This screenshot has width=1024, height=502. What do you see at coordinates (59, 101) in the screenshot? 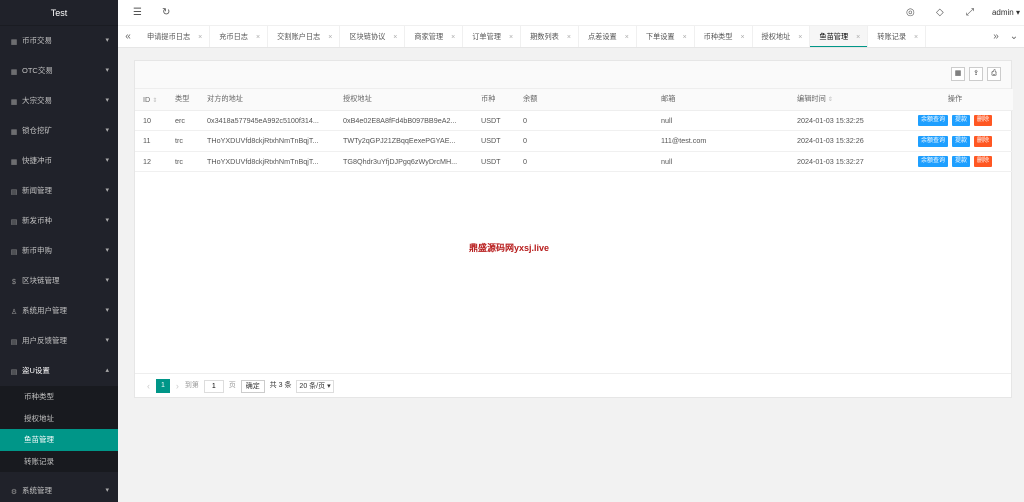
I see `sidebar-item: ▦ 大宗交易 ▾` at bounding box center [59, 101].